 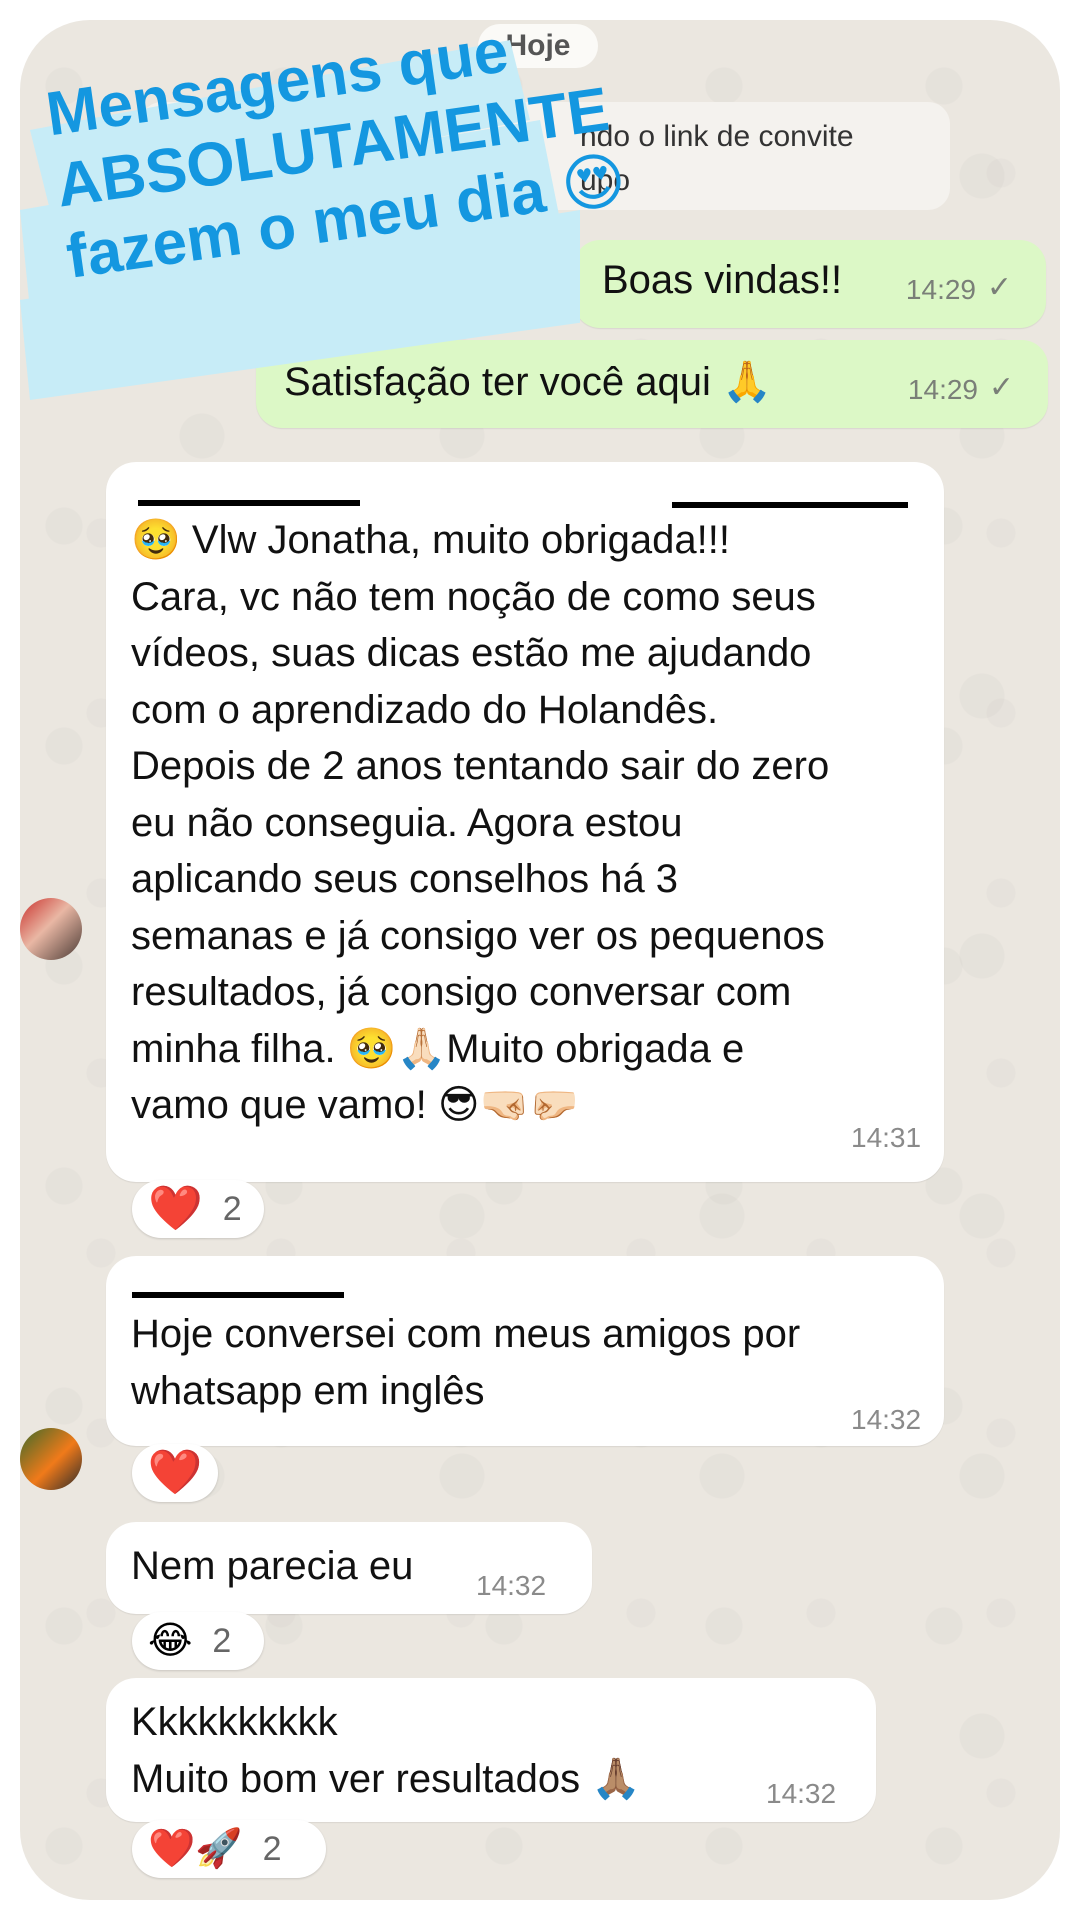 I want to click on message-line: Cara, vc não tem noção de como seus, so click(x=473, y=596).